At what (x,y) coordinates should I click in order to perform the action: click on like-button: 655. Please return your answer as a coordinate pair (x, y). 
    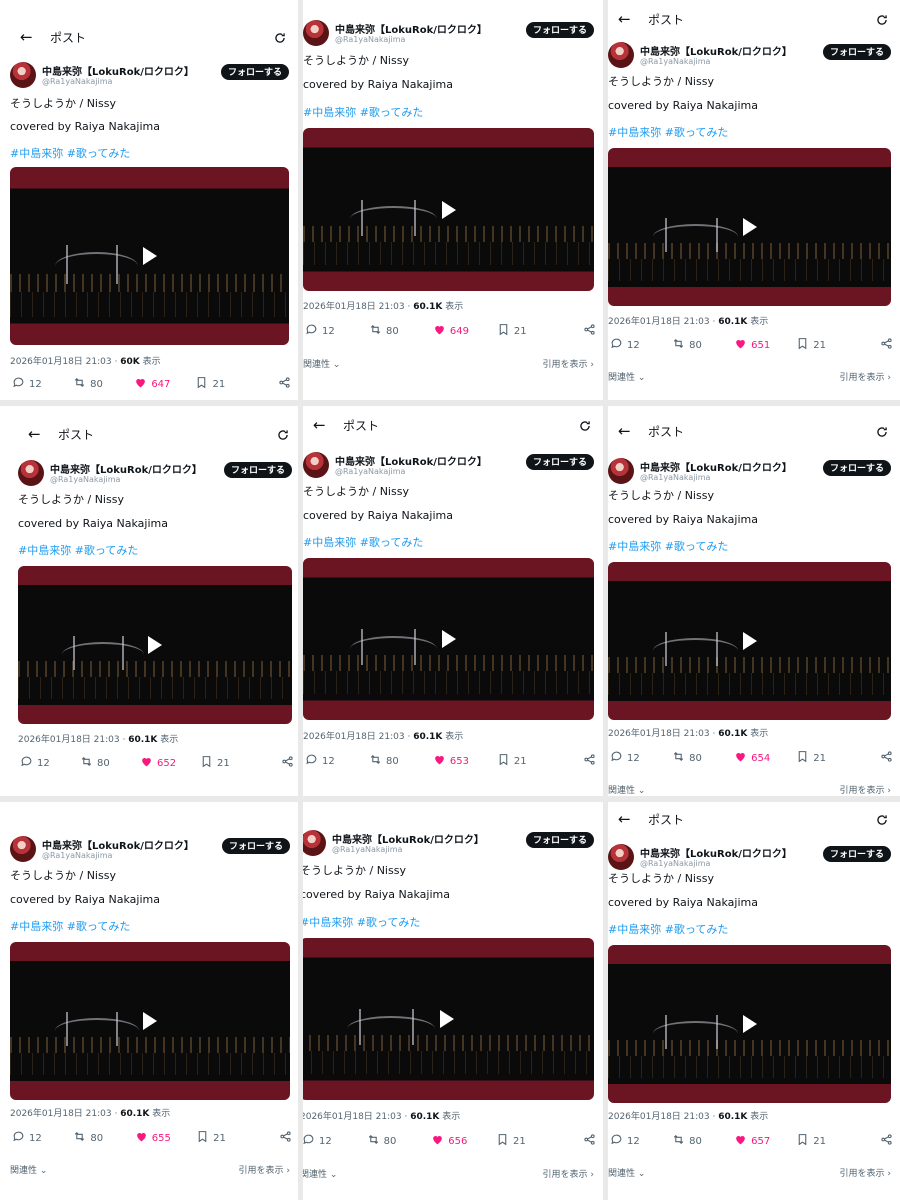
    Looking at the image, I should click on (153, 1138).